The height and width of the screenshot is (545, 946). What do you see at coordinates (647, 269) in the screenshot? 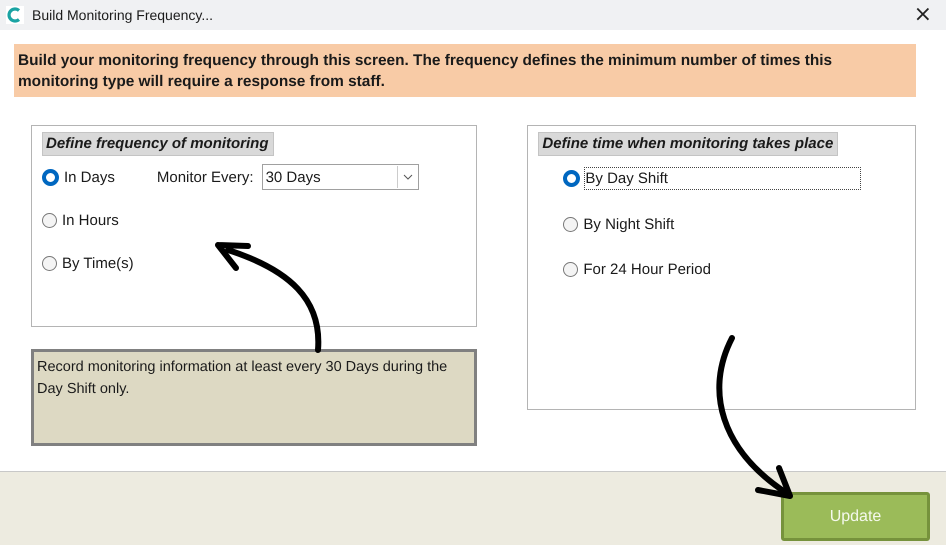
I see `radio-label: For 24 Hour Period` at bounding box center [647, 269].